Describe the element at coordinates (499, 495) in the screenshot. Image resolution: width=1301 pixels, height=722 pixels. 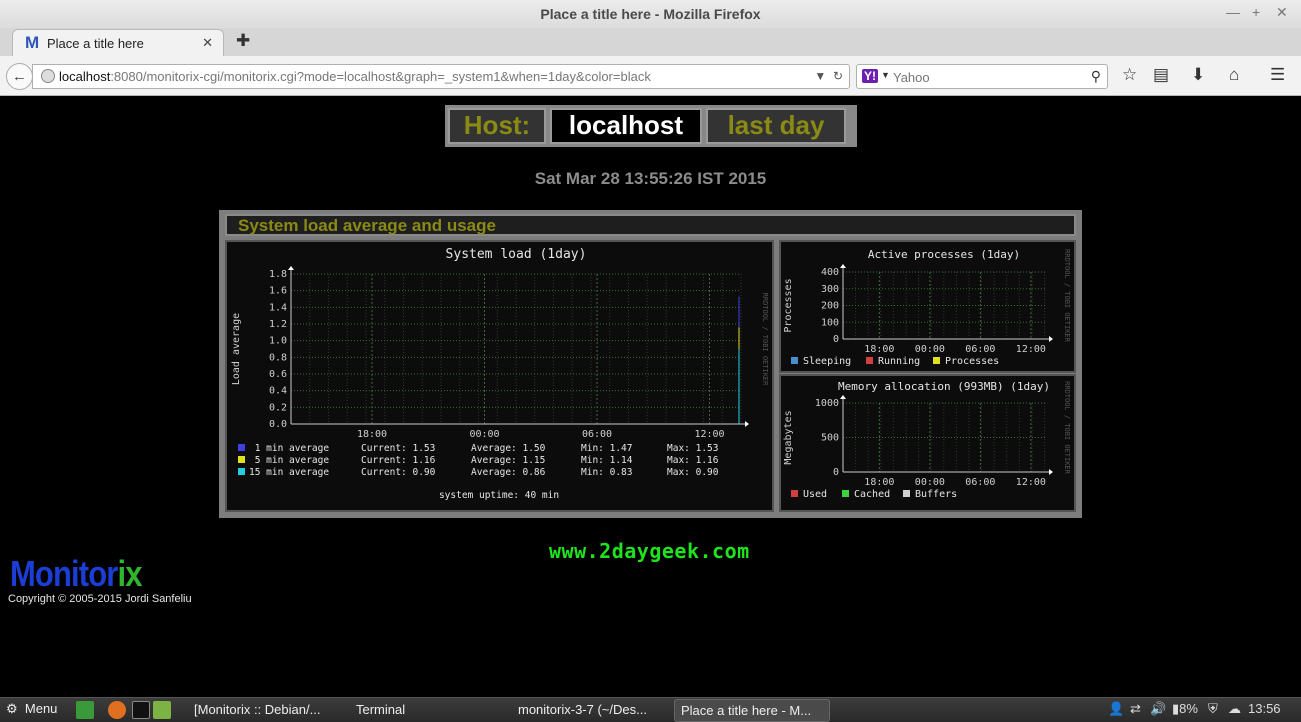
I see `uptime-text: system uptime: 40 min` at that location.